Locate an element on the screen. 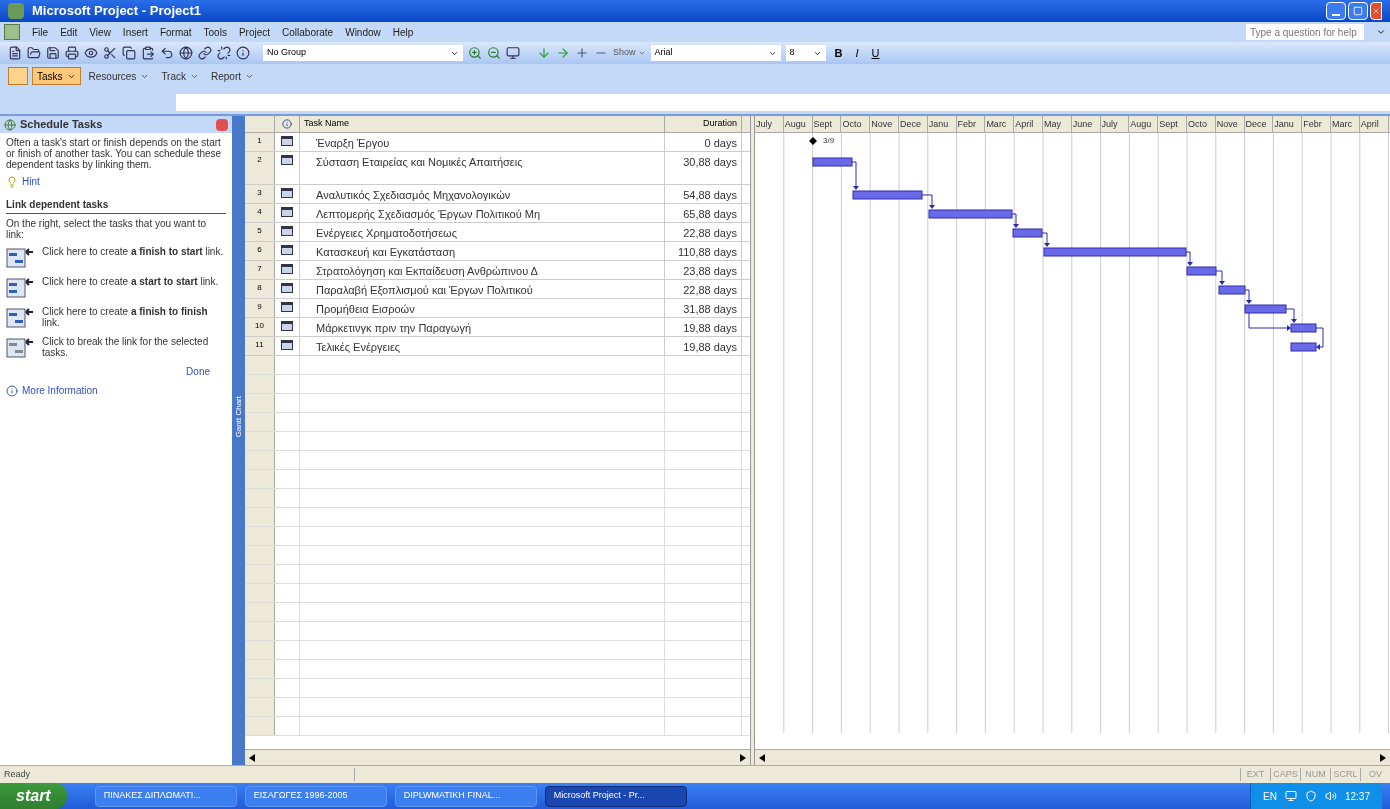  task-row: 9 Προμήθεια Εισροών 31,88 days is located at coordinates (497, 308).